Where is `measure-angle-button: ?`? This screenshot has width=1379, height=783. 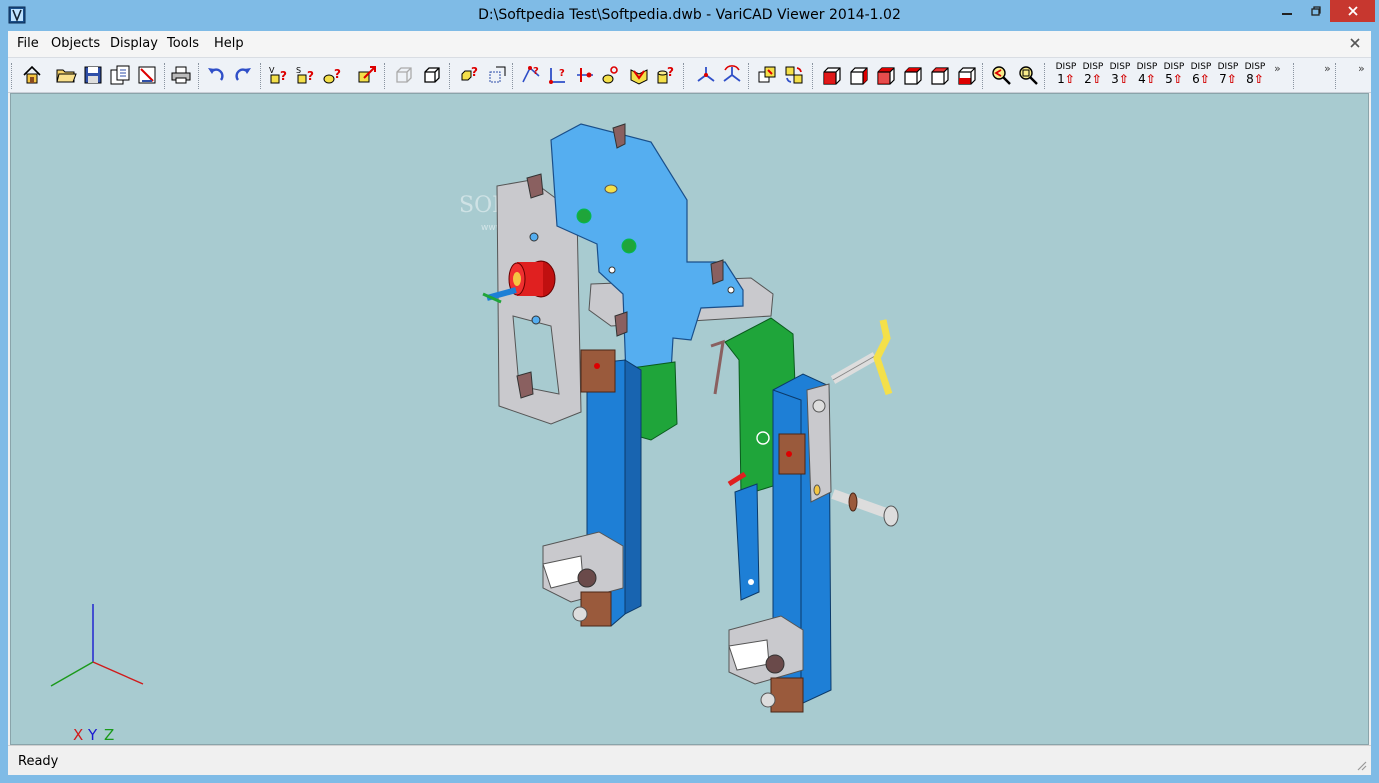
measure-angle-button: ? is located at coordinates (558, 75).